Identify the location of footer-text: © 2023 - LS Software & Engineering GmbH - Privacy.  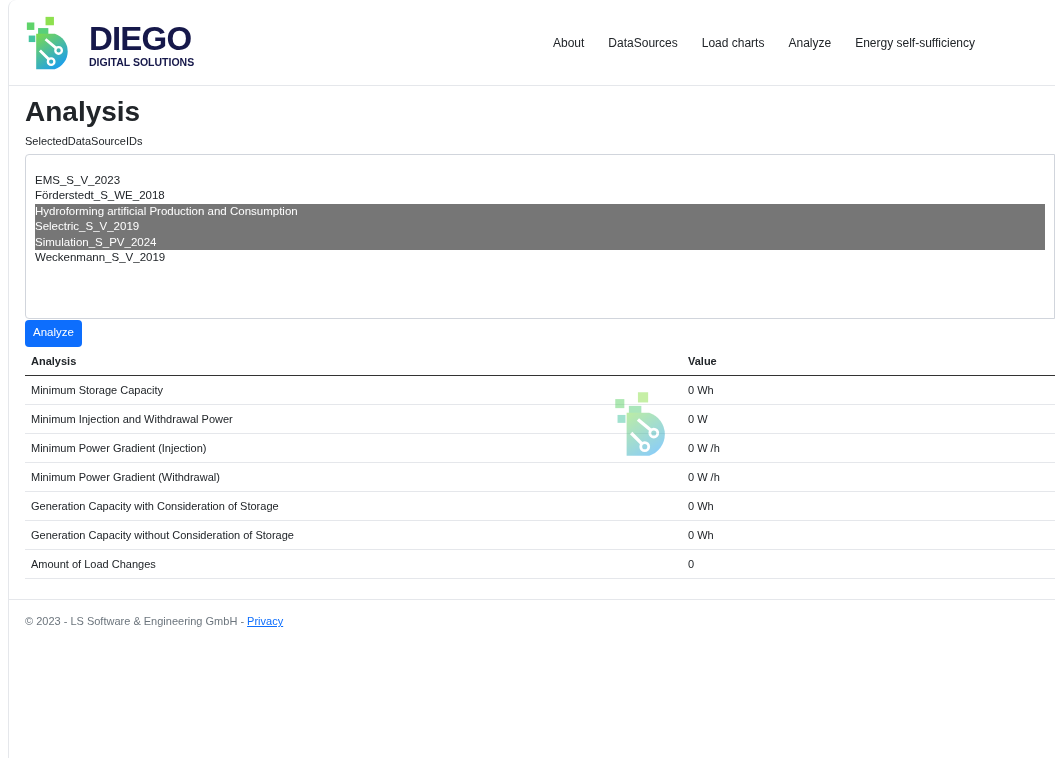
(154, 621).